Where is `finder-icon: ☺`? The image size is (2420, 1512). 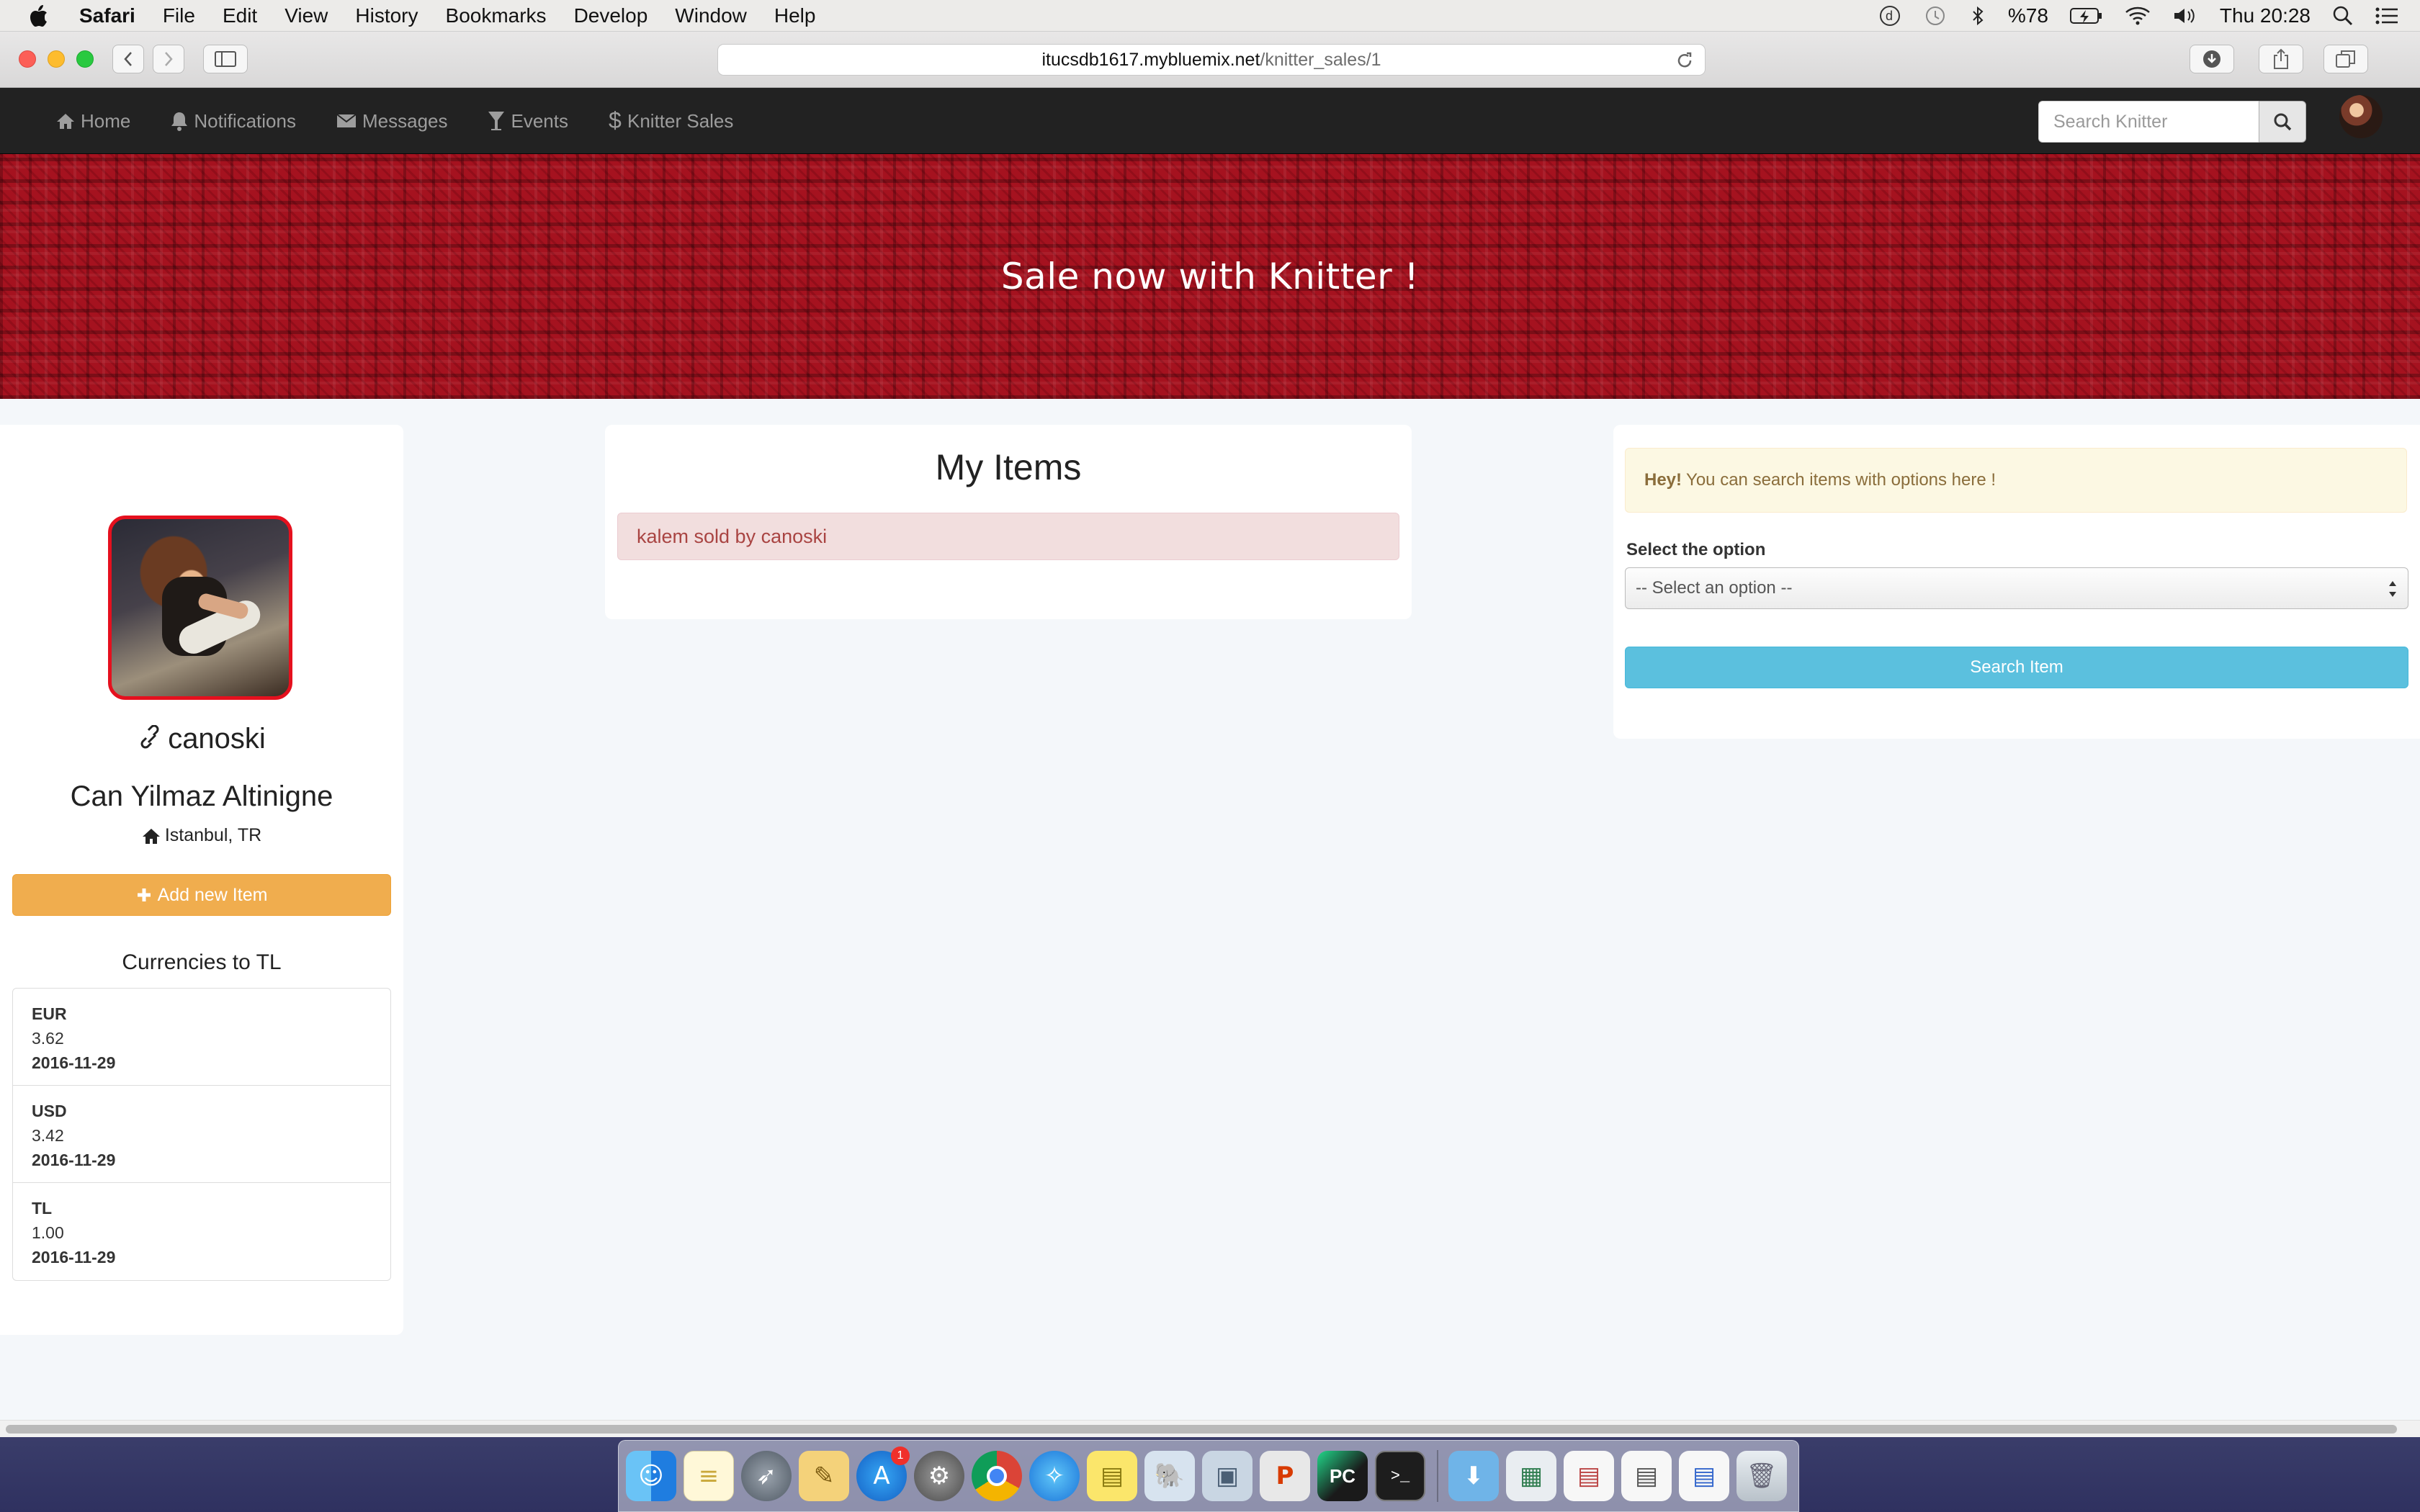 finder-icon: ☺ is located at coordinates (651, 1476).